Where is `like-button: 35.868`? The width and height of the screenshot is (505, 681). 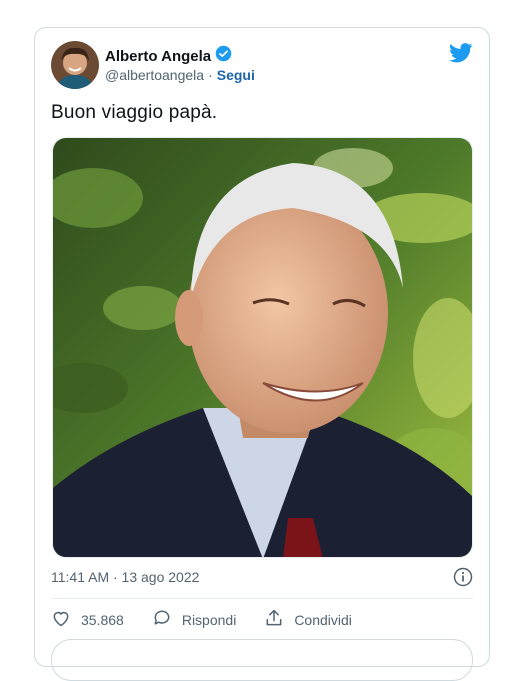
like-button: 35.868 is located at coordinates (87, 619).